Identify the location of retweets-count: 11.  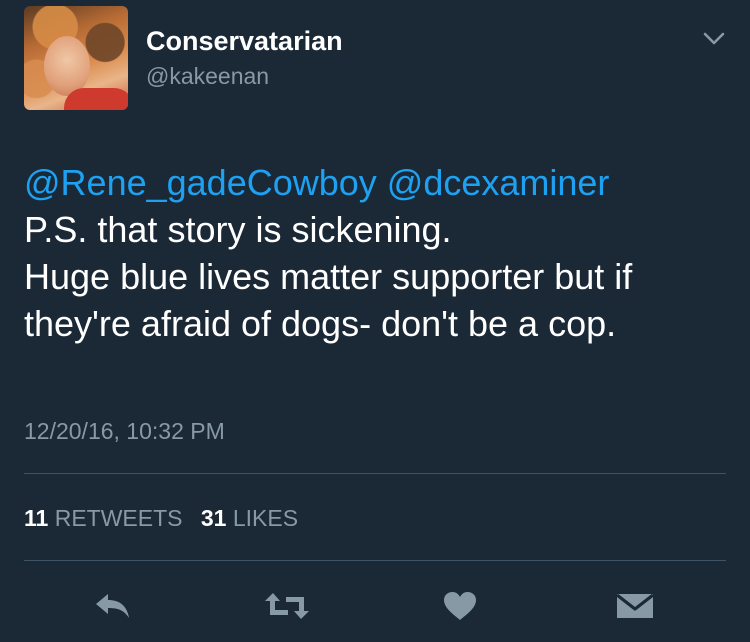
(36, 518).